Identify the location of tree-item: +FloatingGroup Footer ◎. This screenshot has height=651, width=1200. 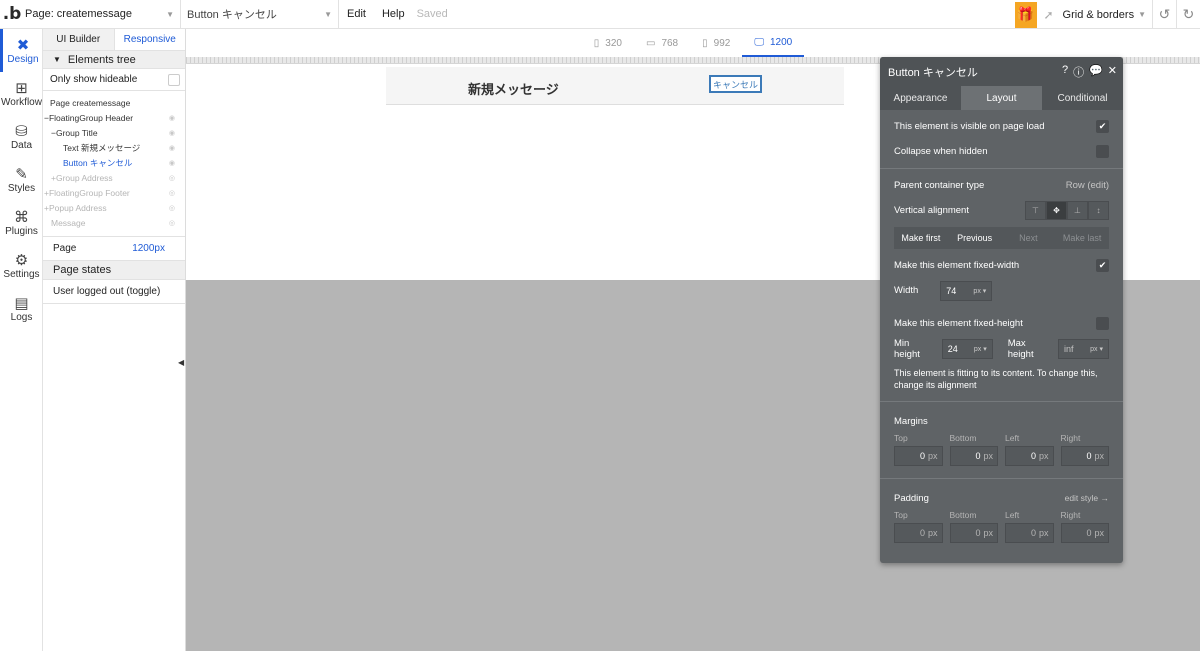
(114, 192).